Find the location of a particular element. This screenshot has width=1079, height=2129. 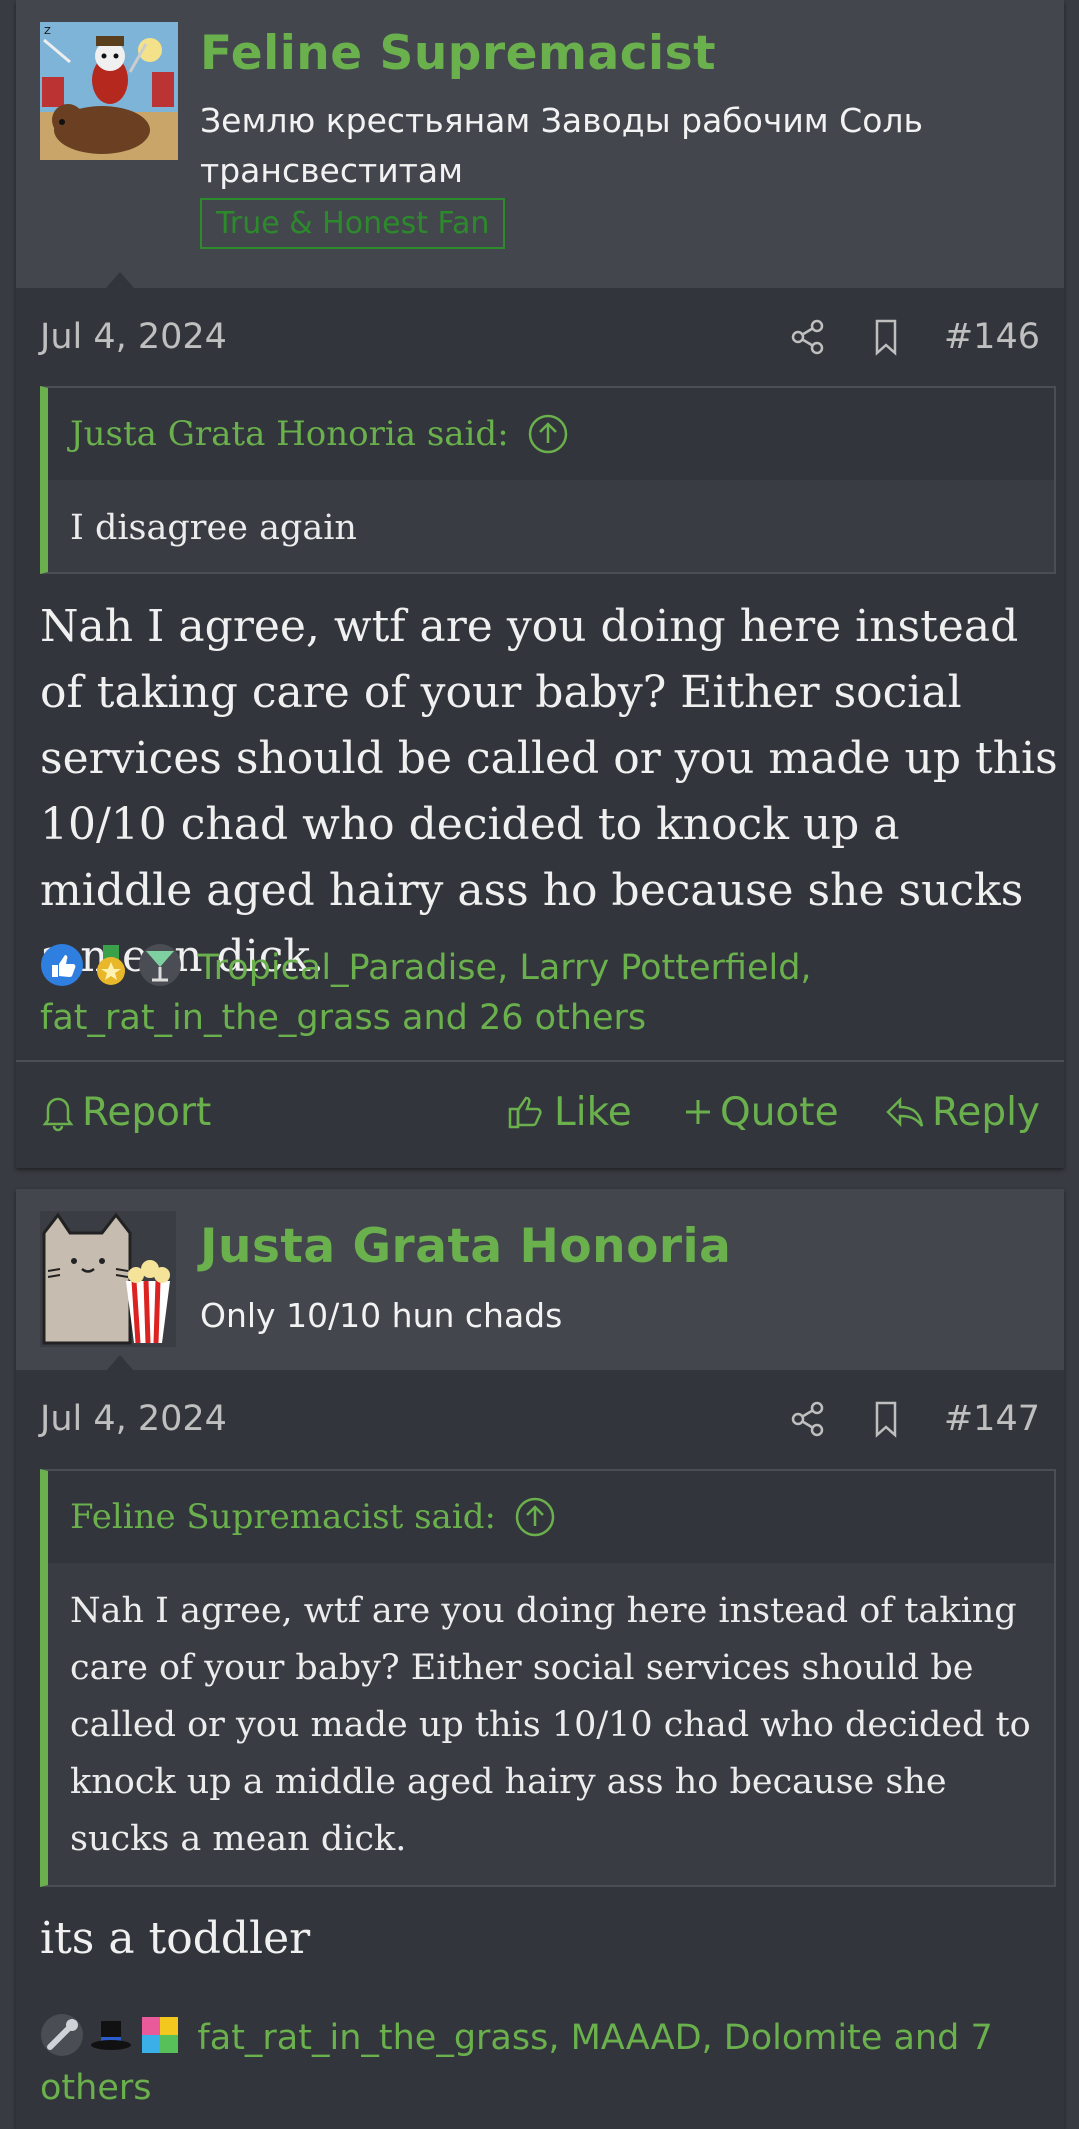

quote-text: I disagree again is located at coordinates (213, 528).